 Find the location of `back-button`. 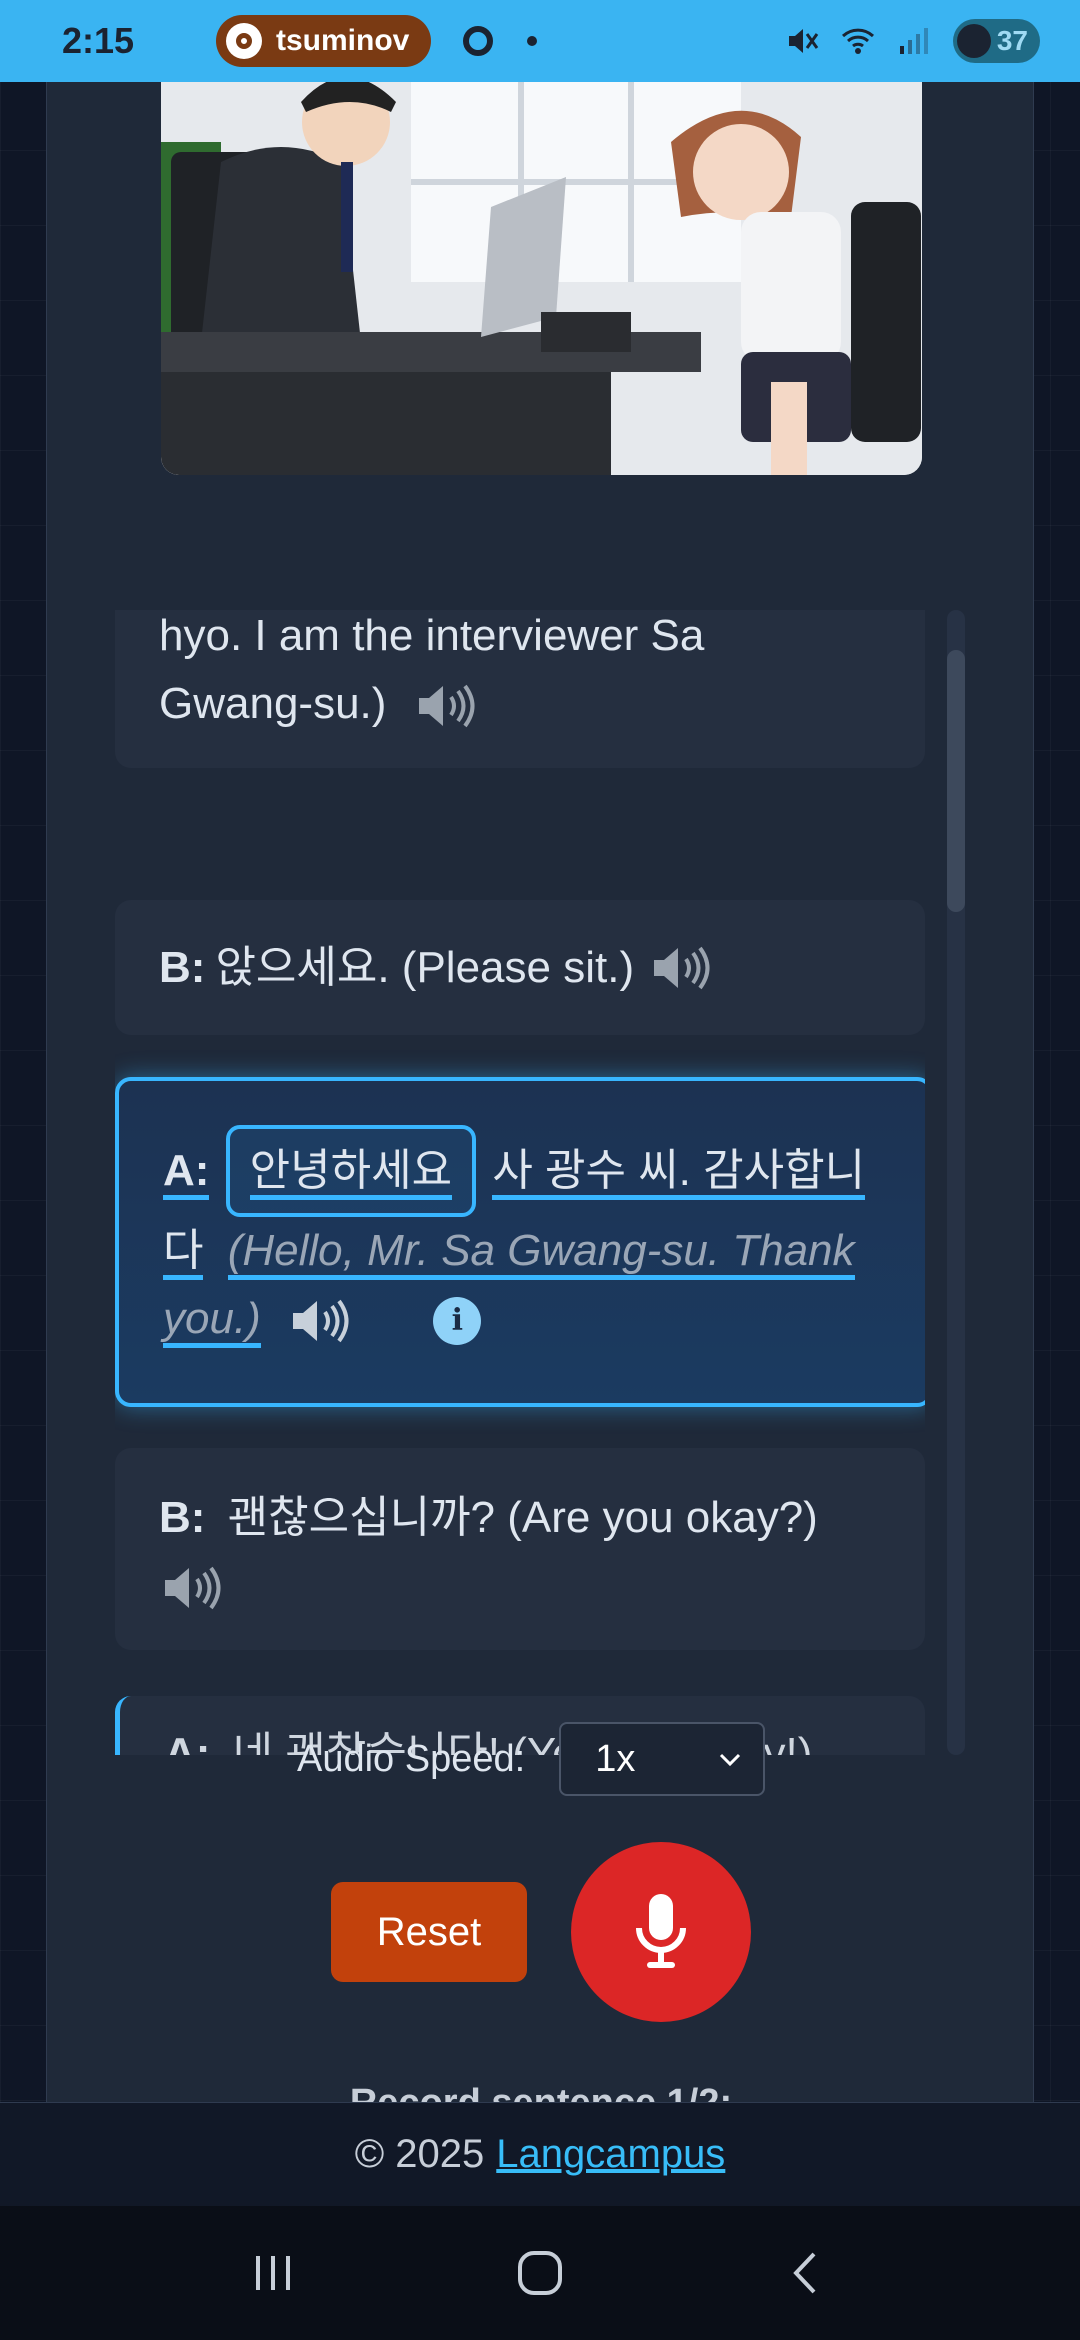

back-button is located at coordinates (807, 2273).